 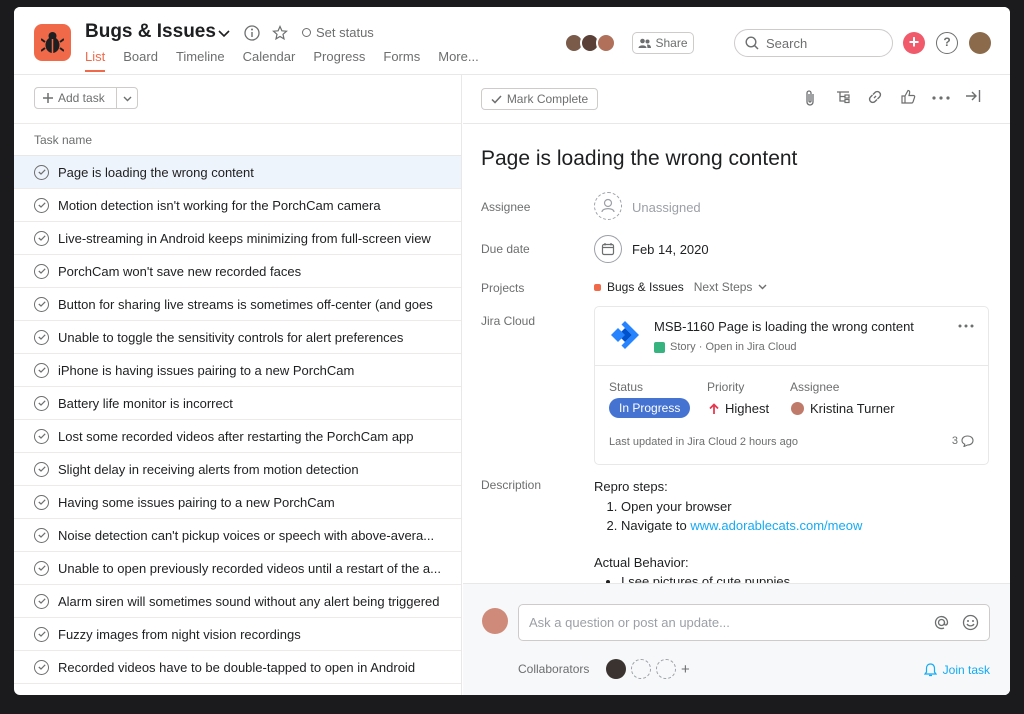 I want to click on column-header-task-name: Task name, so click(x=237, y=139).